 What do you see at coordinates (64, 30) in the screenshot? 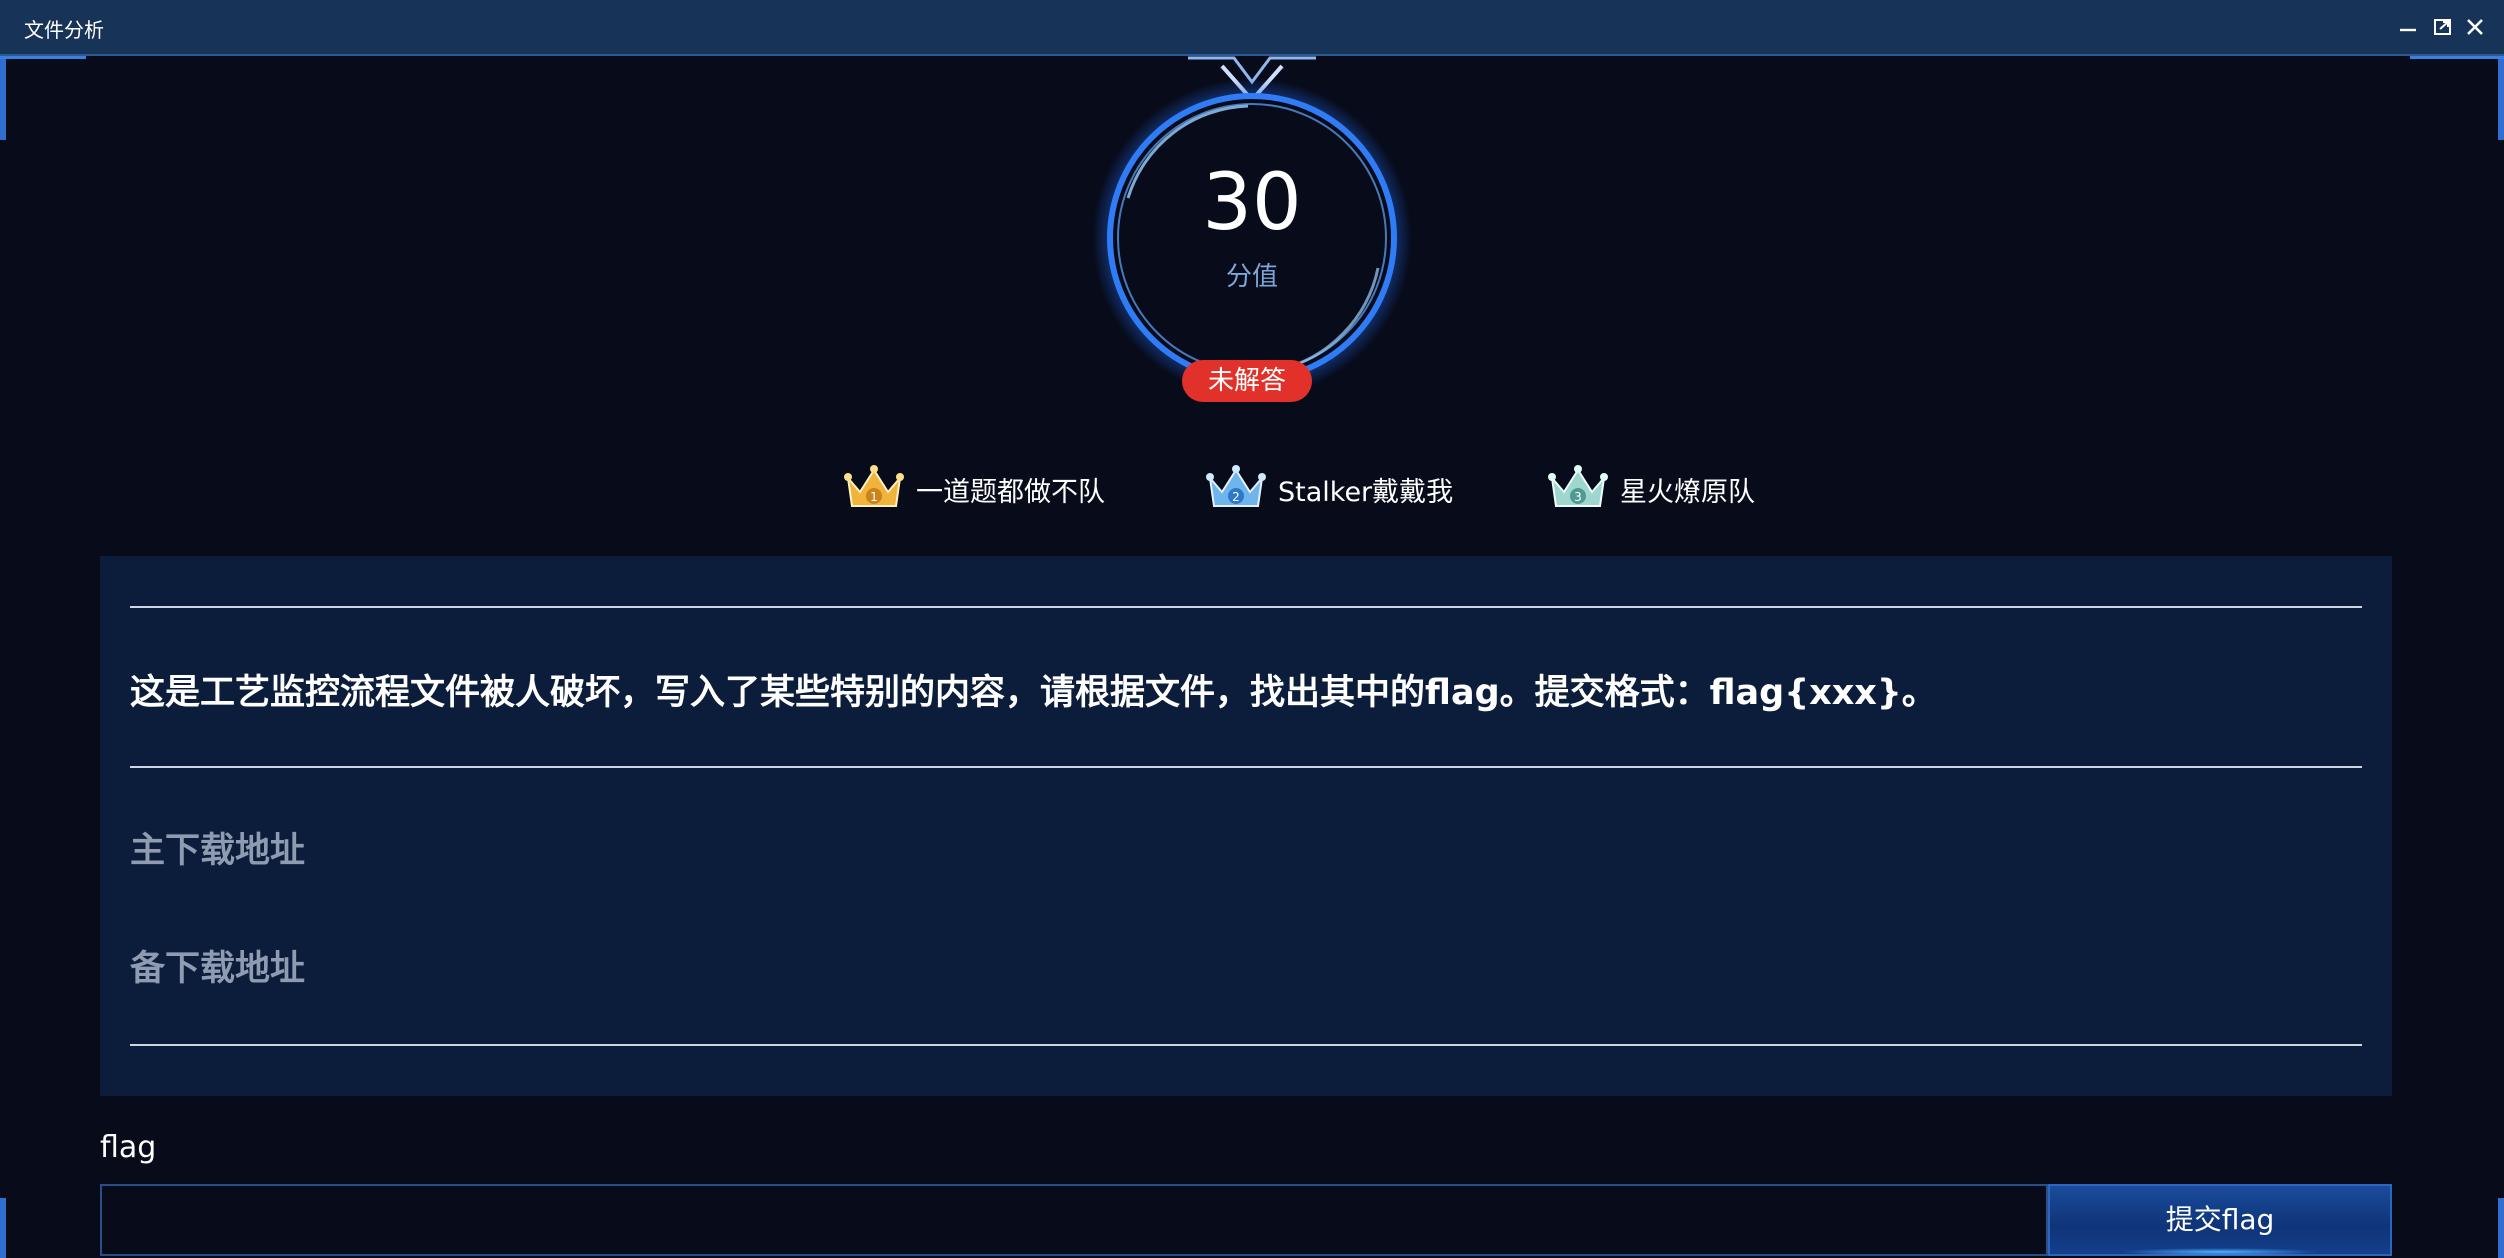
I see `window-title: 文件分析` at bounding box center [64, 30].